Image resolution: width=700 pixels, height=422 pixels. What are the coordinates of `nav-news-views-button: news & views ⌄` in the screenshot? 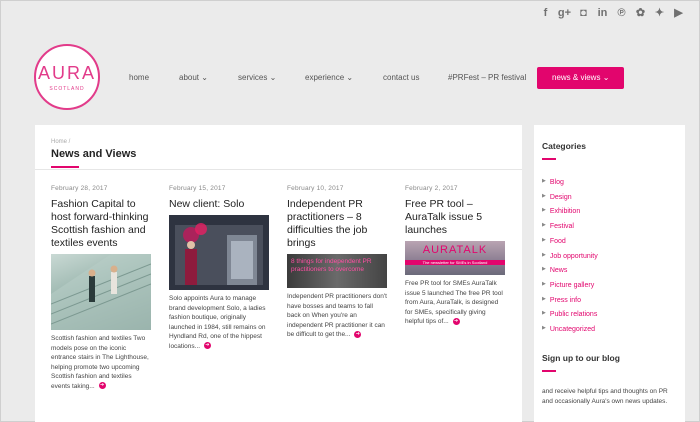 It's located at (581, 78).